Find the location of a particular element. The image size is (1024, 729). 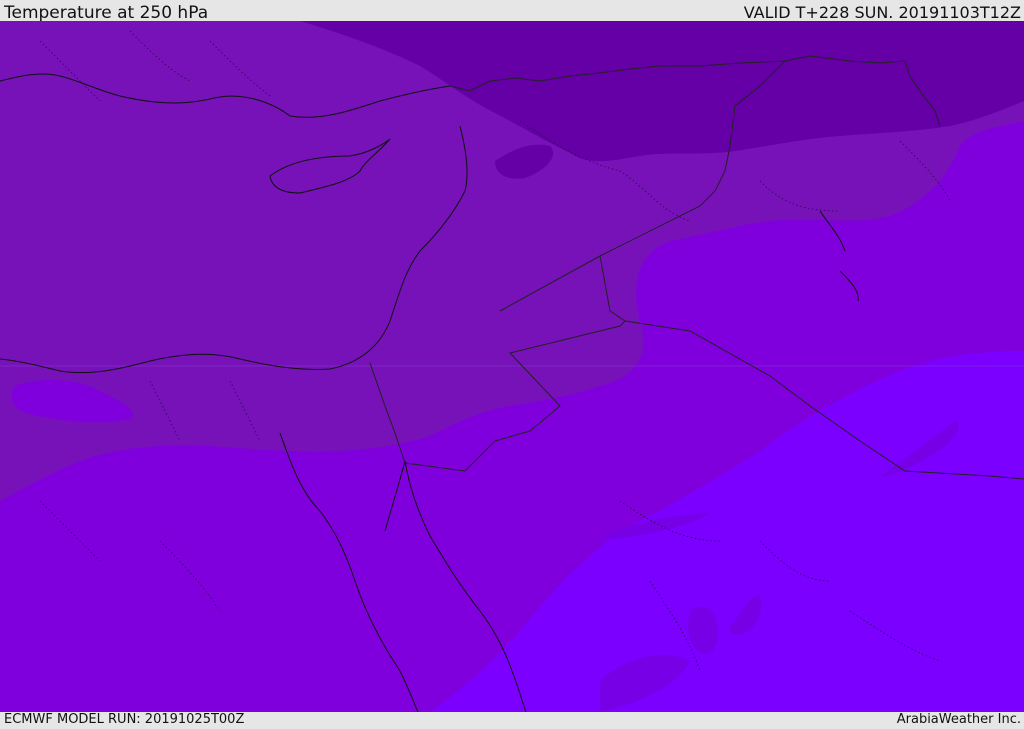

valid-time-label: VALID T+228 SUN. 20191103T12Z is located at coordinates (882, 12).